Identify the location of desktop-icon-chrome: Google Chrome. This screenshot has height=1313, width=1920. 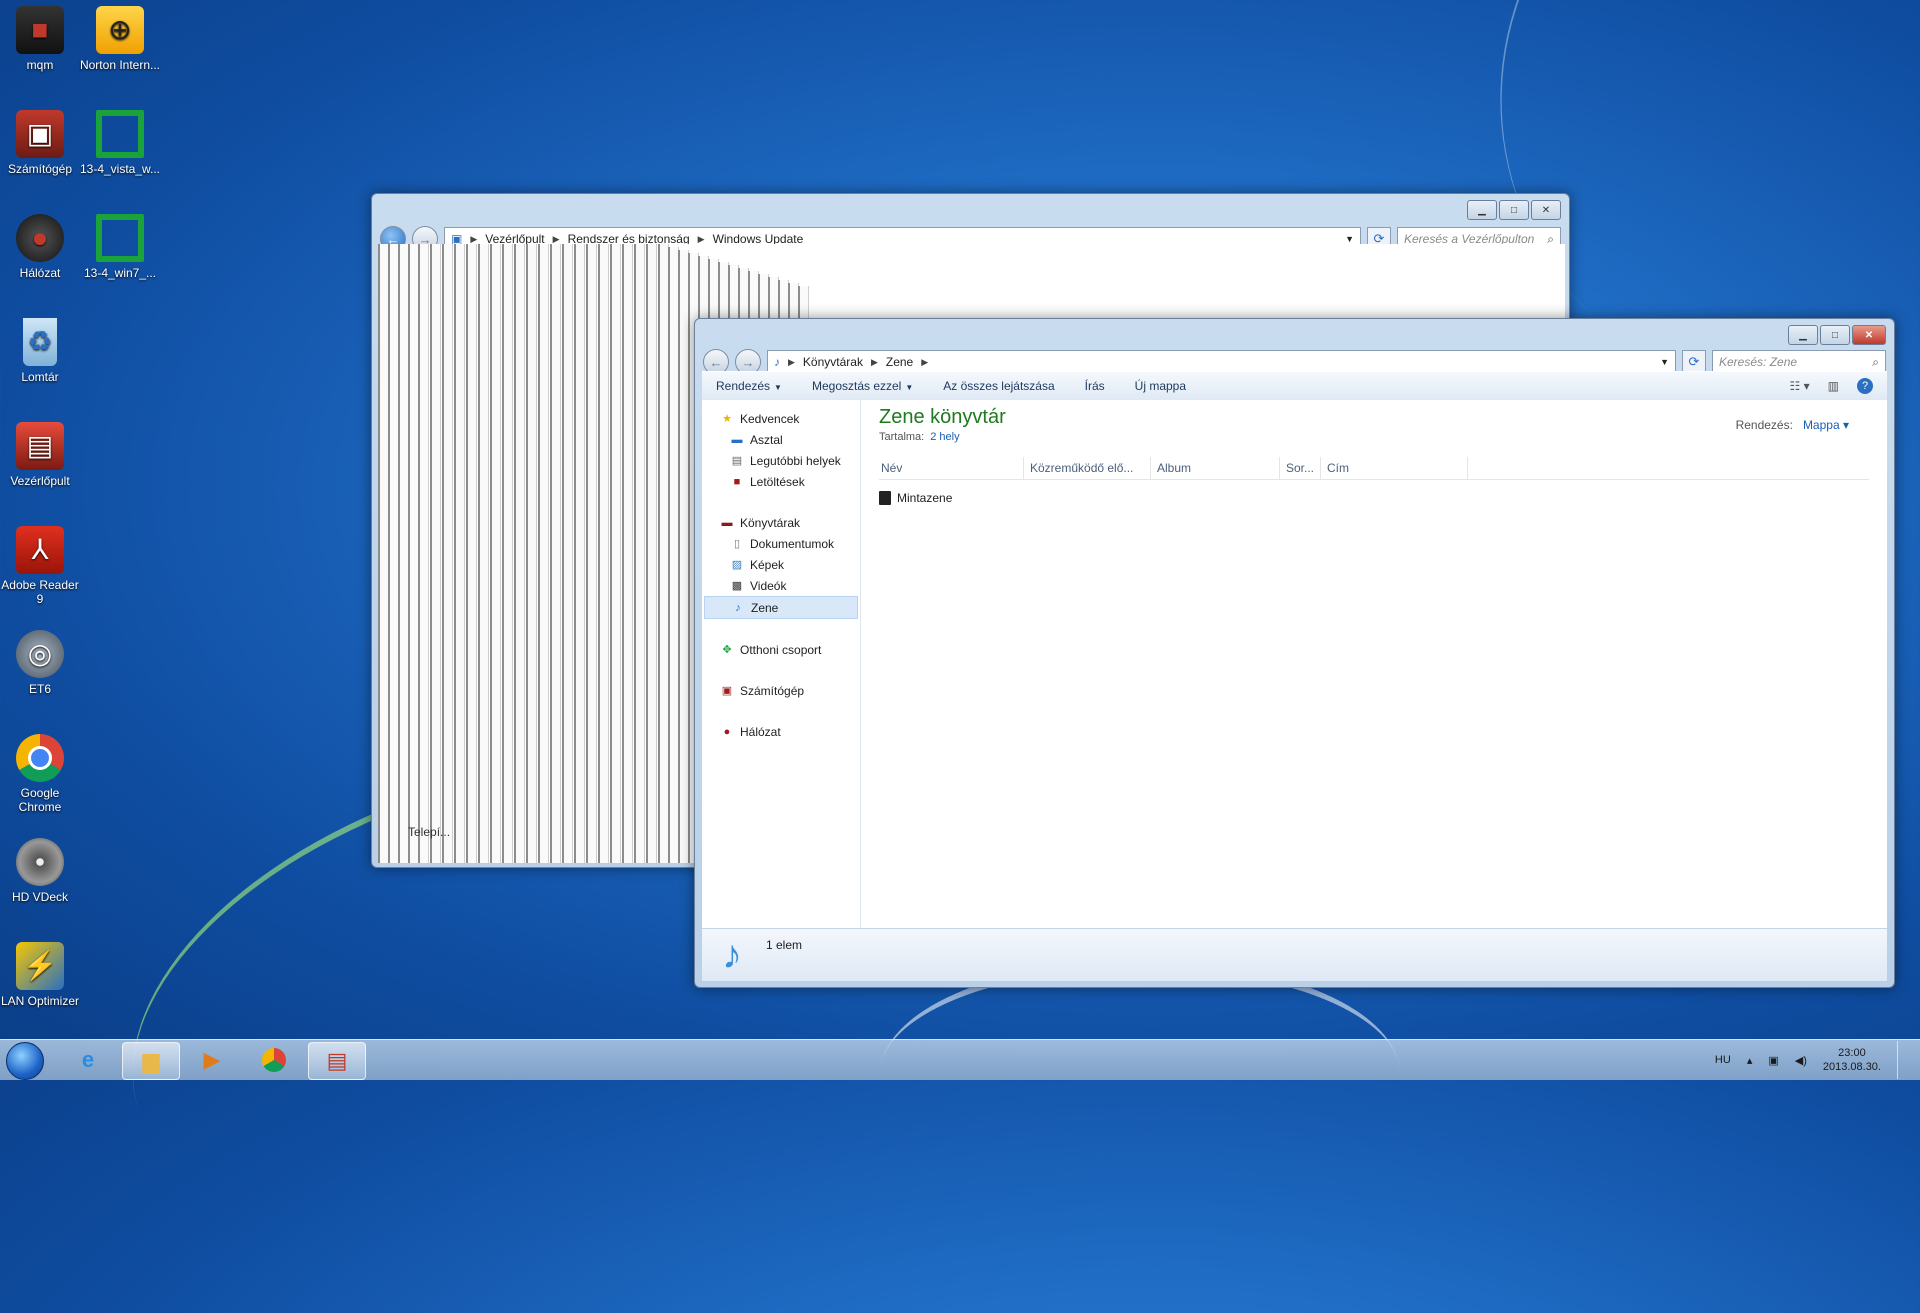
(41, 774).